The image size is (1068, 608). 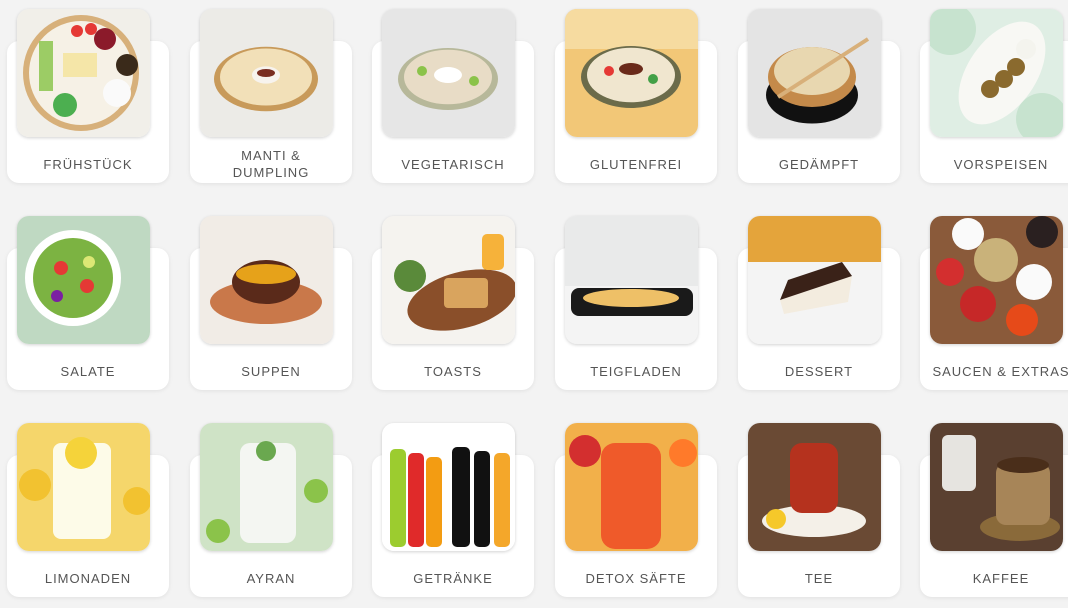 I want to click on category-label-text: LIMONADEN, so click(x=88, y=578).